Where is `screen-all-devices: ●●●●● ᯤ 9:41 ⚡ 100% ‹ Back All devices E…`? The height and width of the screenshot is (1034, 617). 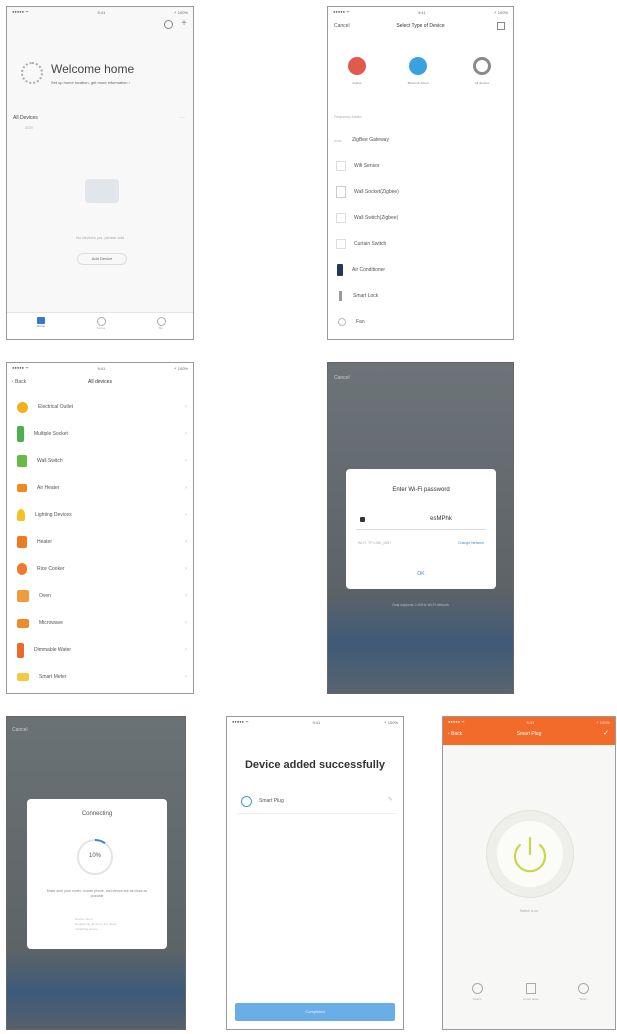
screen-all-devices: ●●●●● ᯤ 9:41 ⚡ 100% ‹ Back All devices E… is located at coordinates (100, 528).